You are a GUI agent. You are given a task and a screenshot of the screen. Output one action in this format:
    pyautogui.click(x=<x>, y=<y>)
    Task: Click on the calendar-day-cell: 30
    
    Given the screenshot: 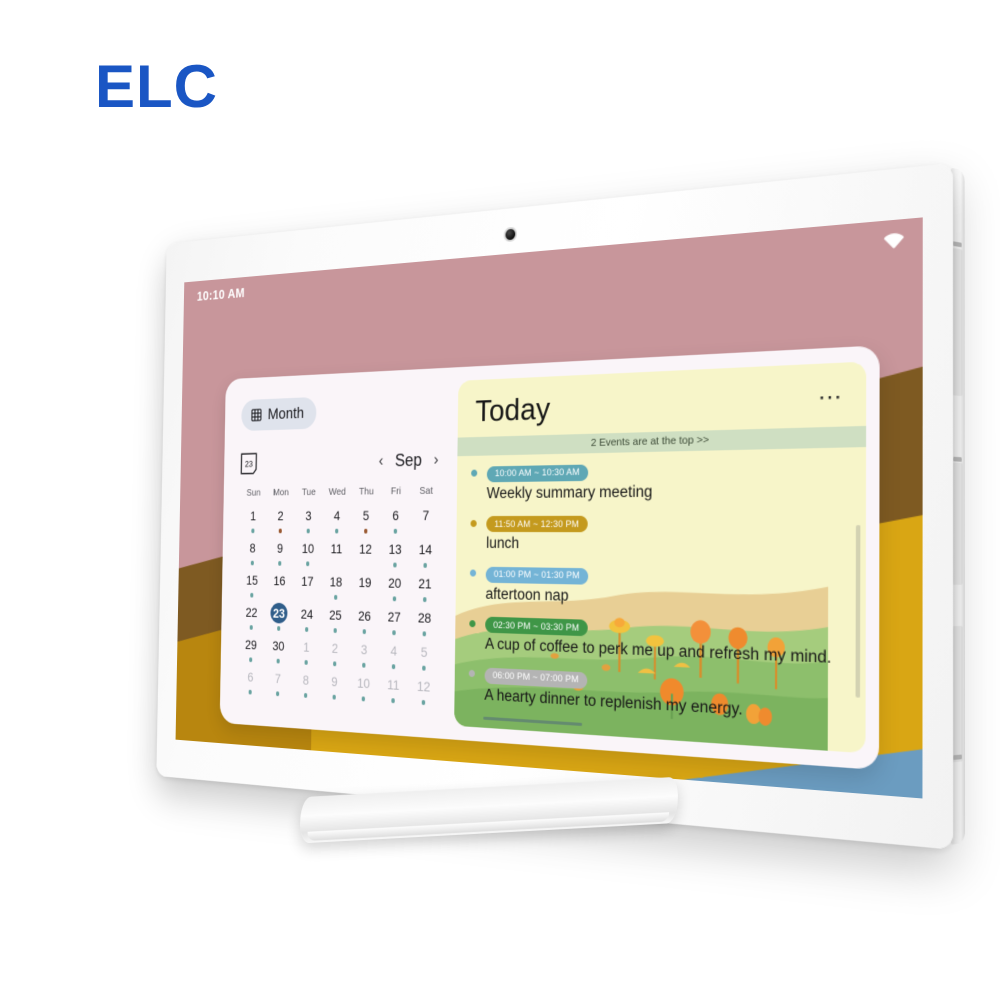 What is the action you would take?
    pyautogui.click(x=278, y=652)
    